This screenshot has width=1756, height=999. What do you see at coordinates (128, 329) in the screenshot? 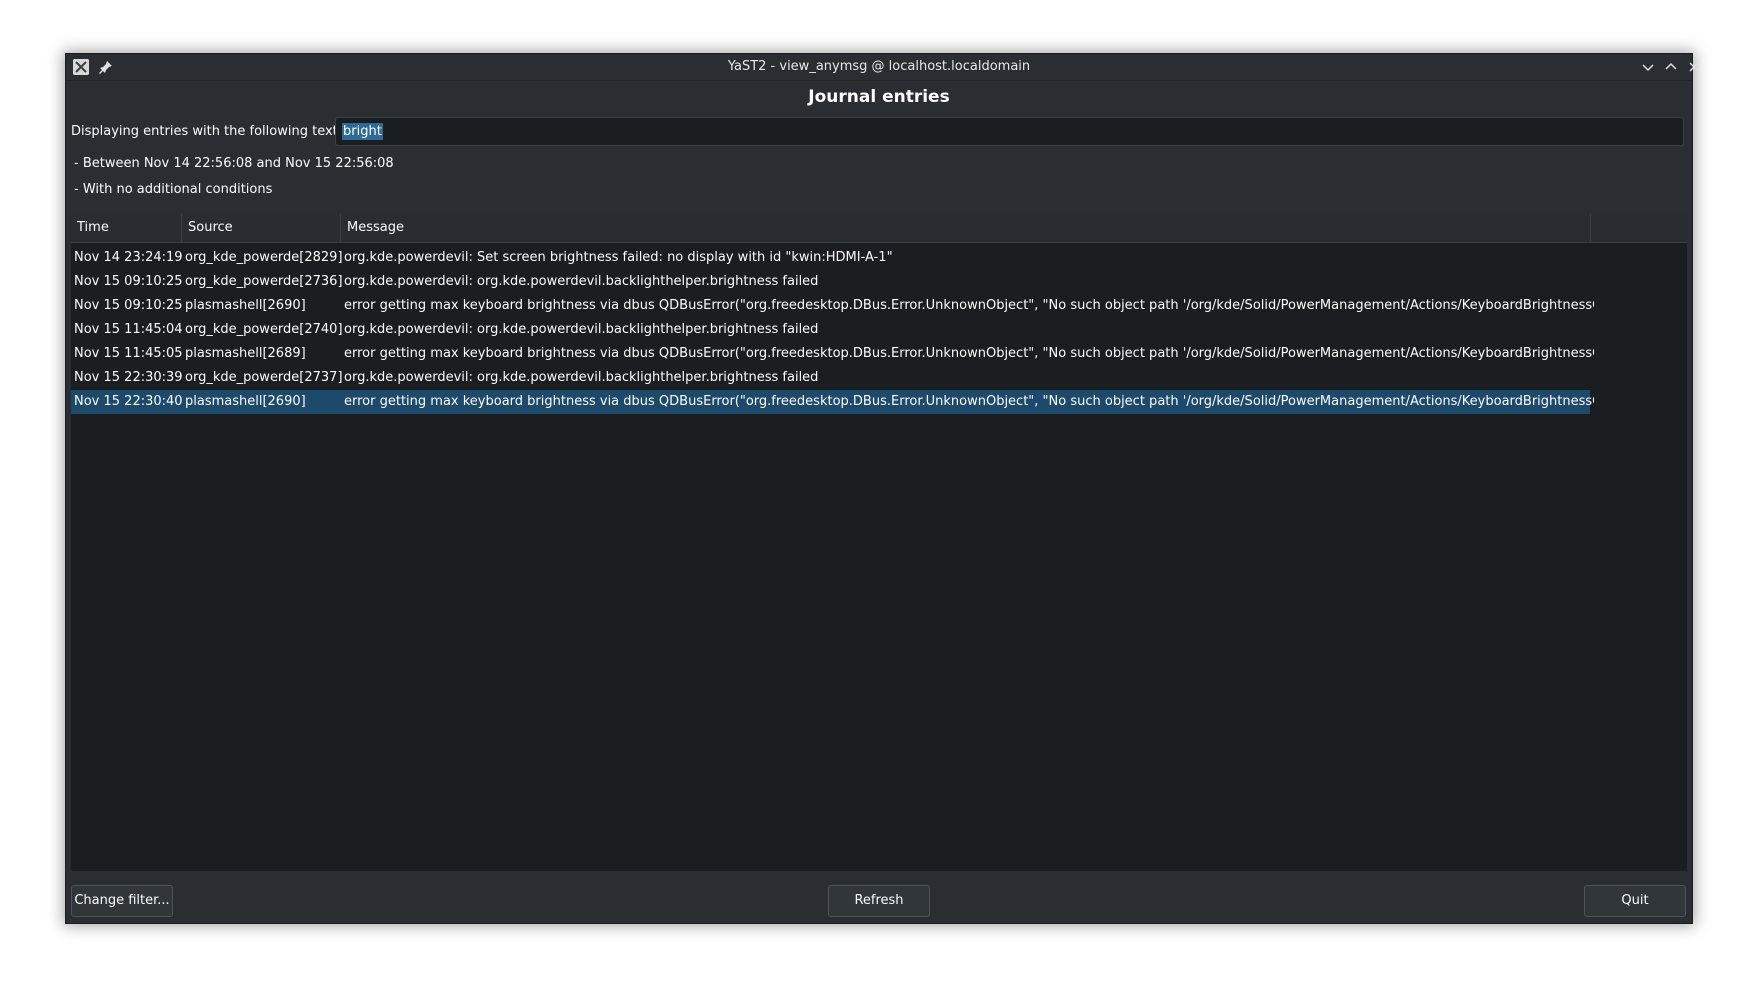
I see `cell-time: Nov 15 11:45:04` at bounding box center [128, 329].